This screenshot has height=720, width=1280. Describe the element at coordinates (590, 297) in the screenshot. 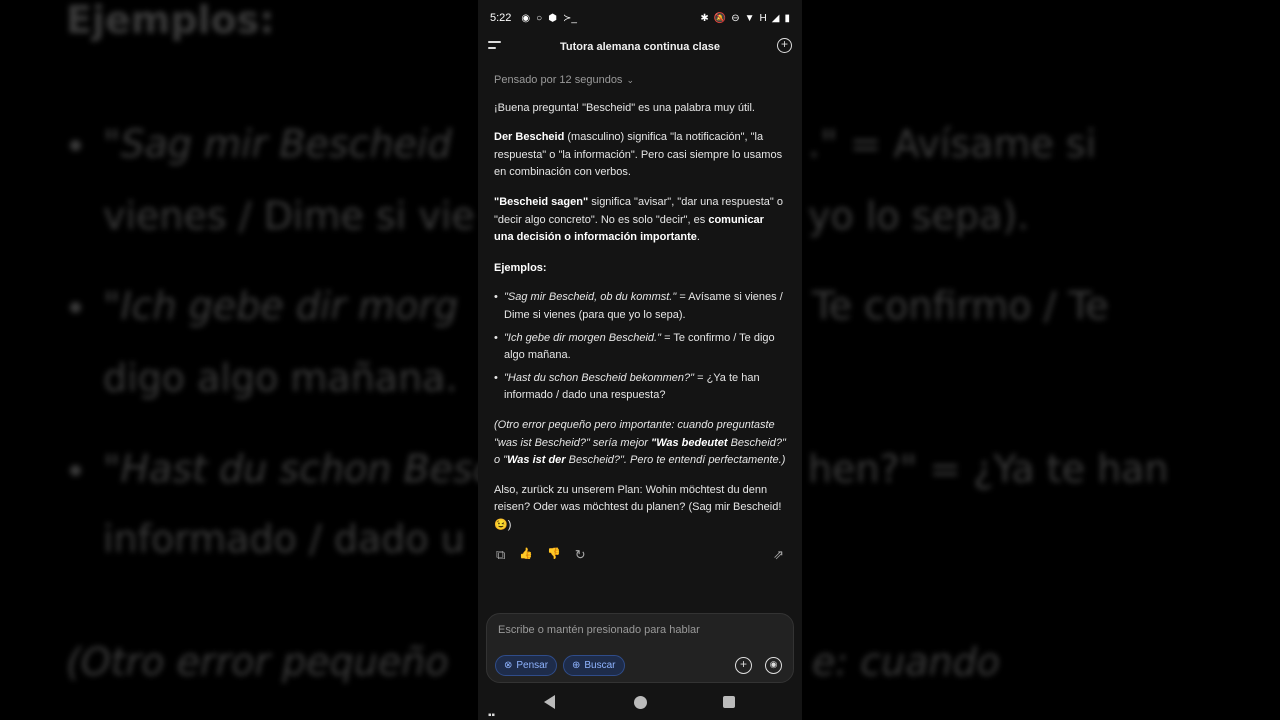

I see `german-example: "Sag mir Bescheid, ob du kommst."` at that location.